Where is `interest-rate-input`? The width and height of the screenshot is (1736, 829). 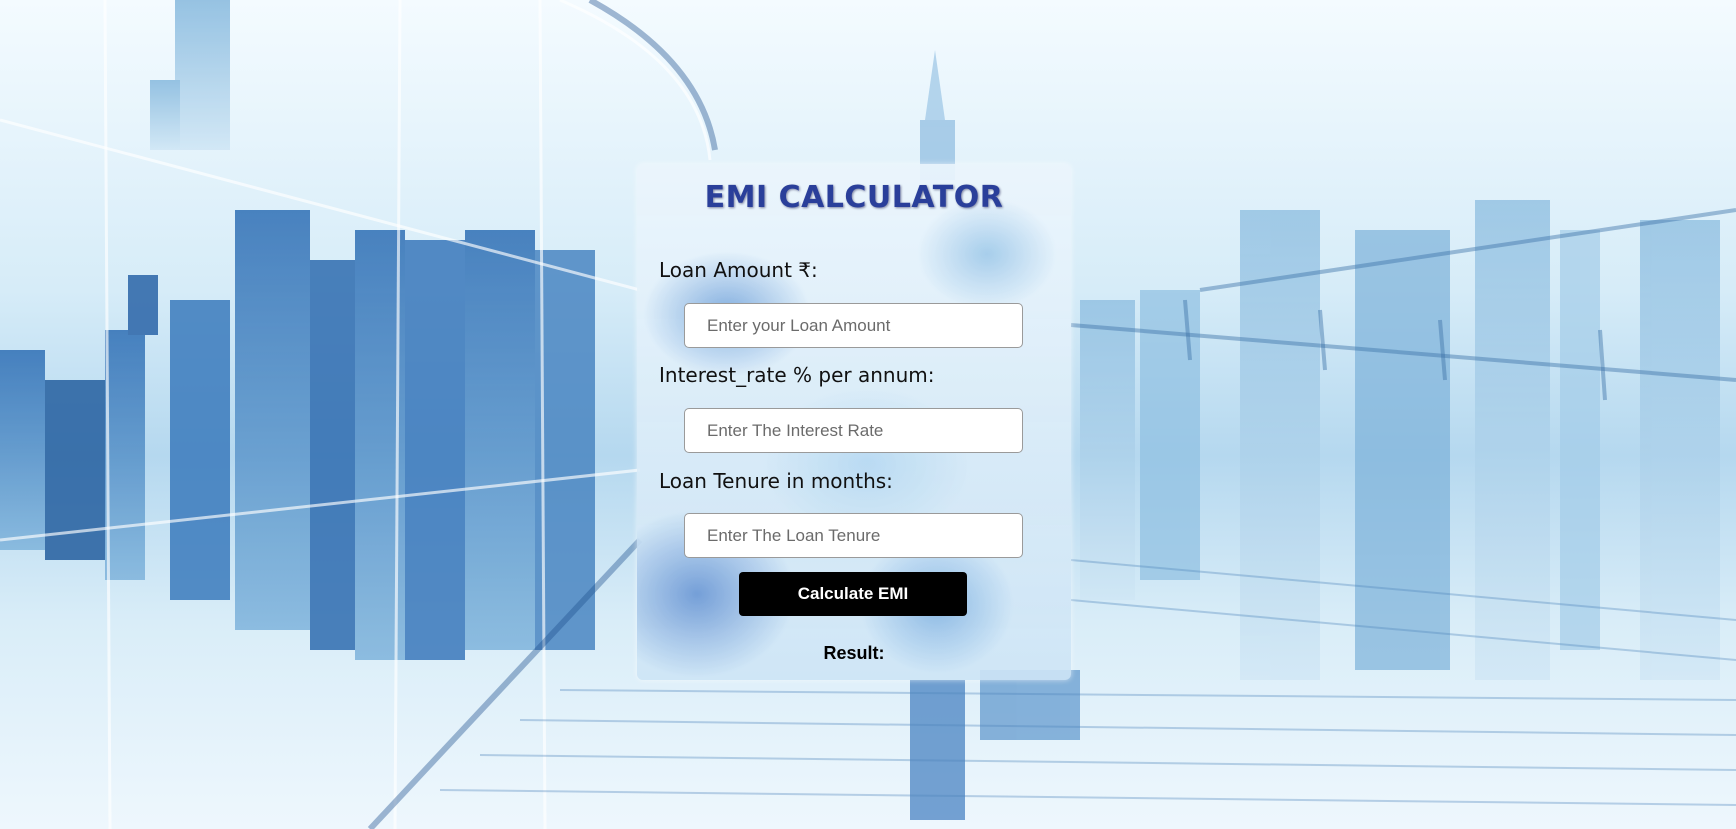
interest-rate-input is located at coordinates (853, 430).